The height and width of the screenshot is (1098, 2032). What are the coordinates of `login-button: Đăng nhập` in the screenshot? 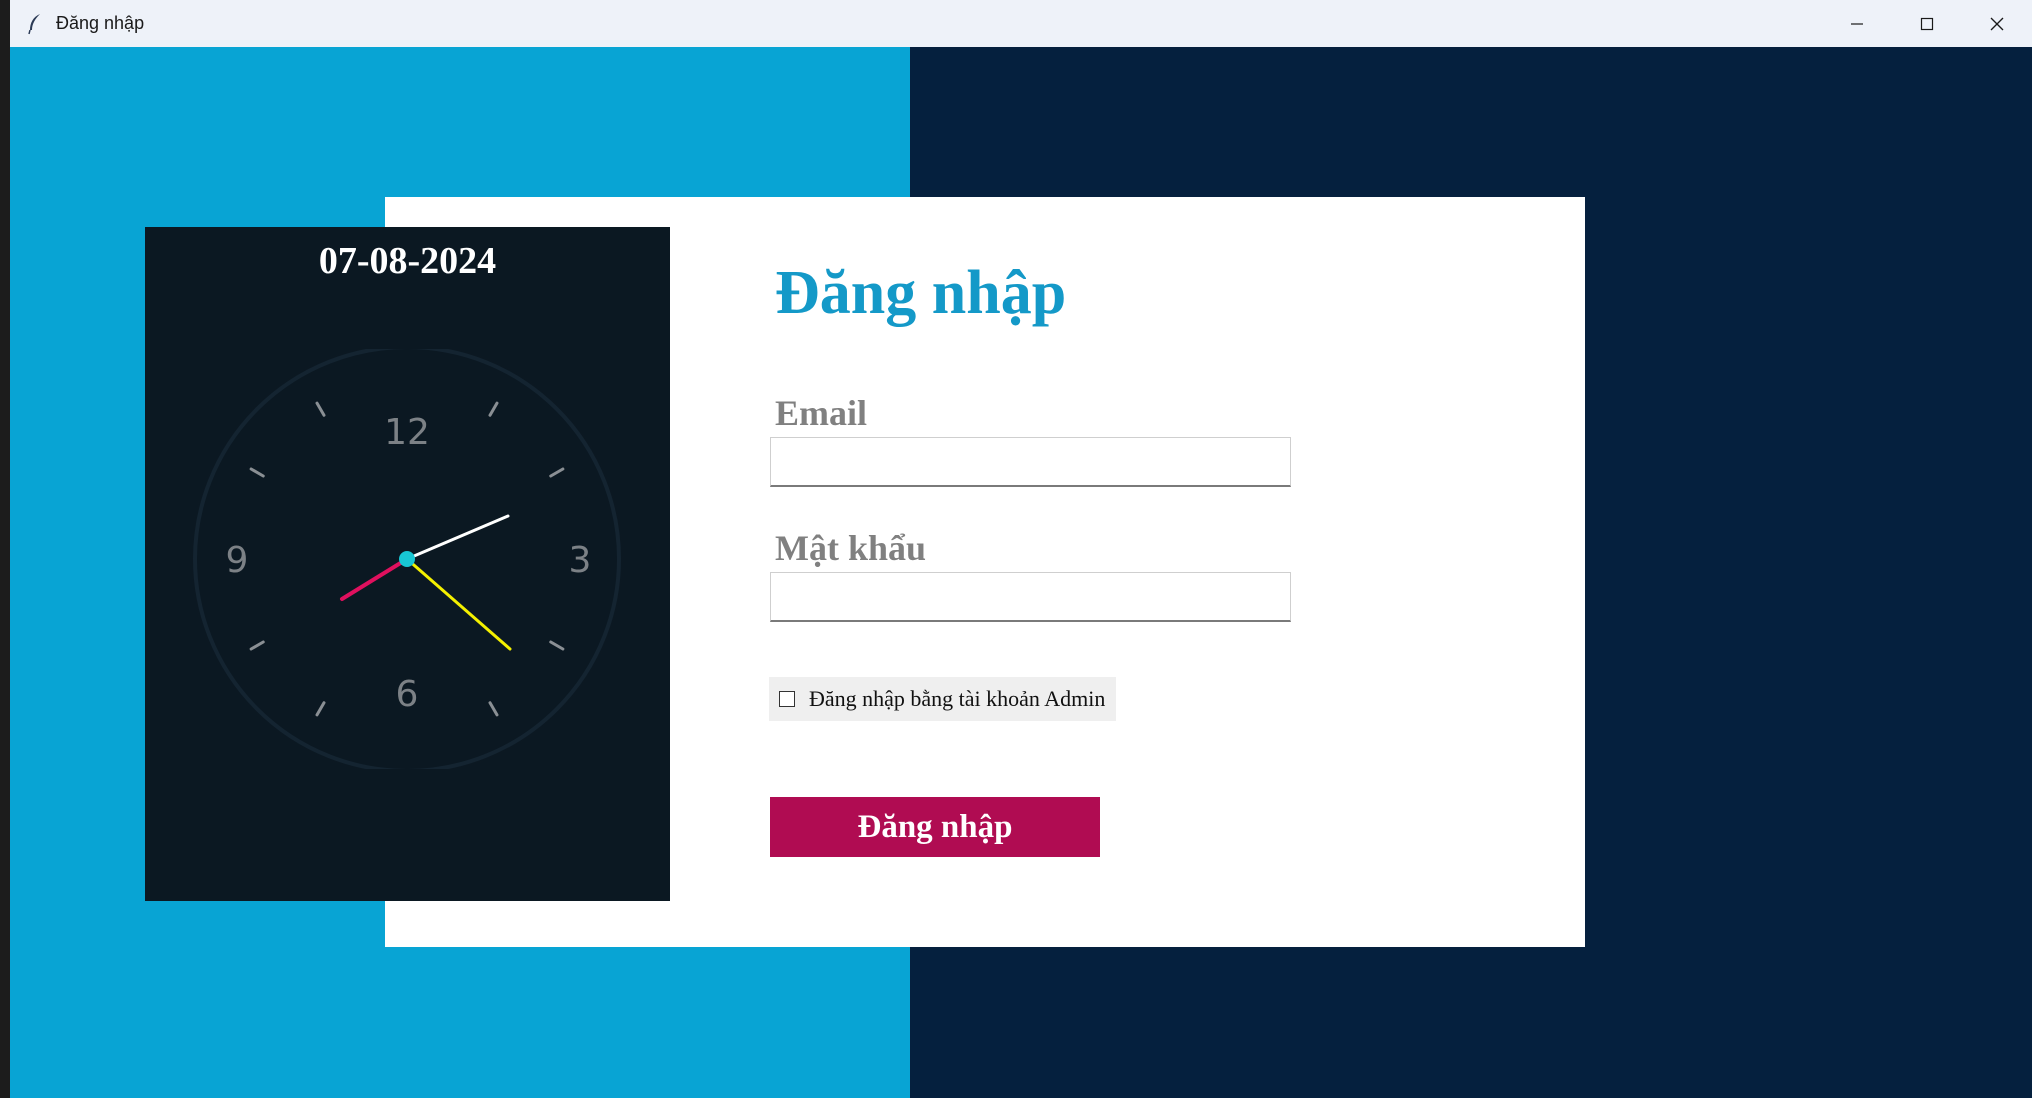 It's located at (935, 827).